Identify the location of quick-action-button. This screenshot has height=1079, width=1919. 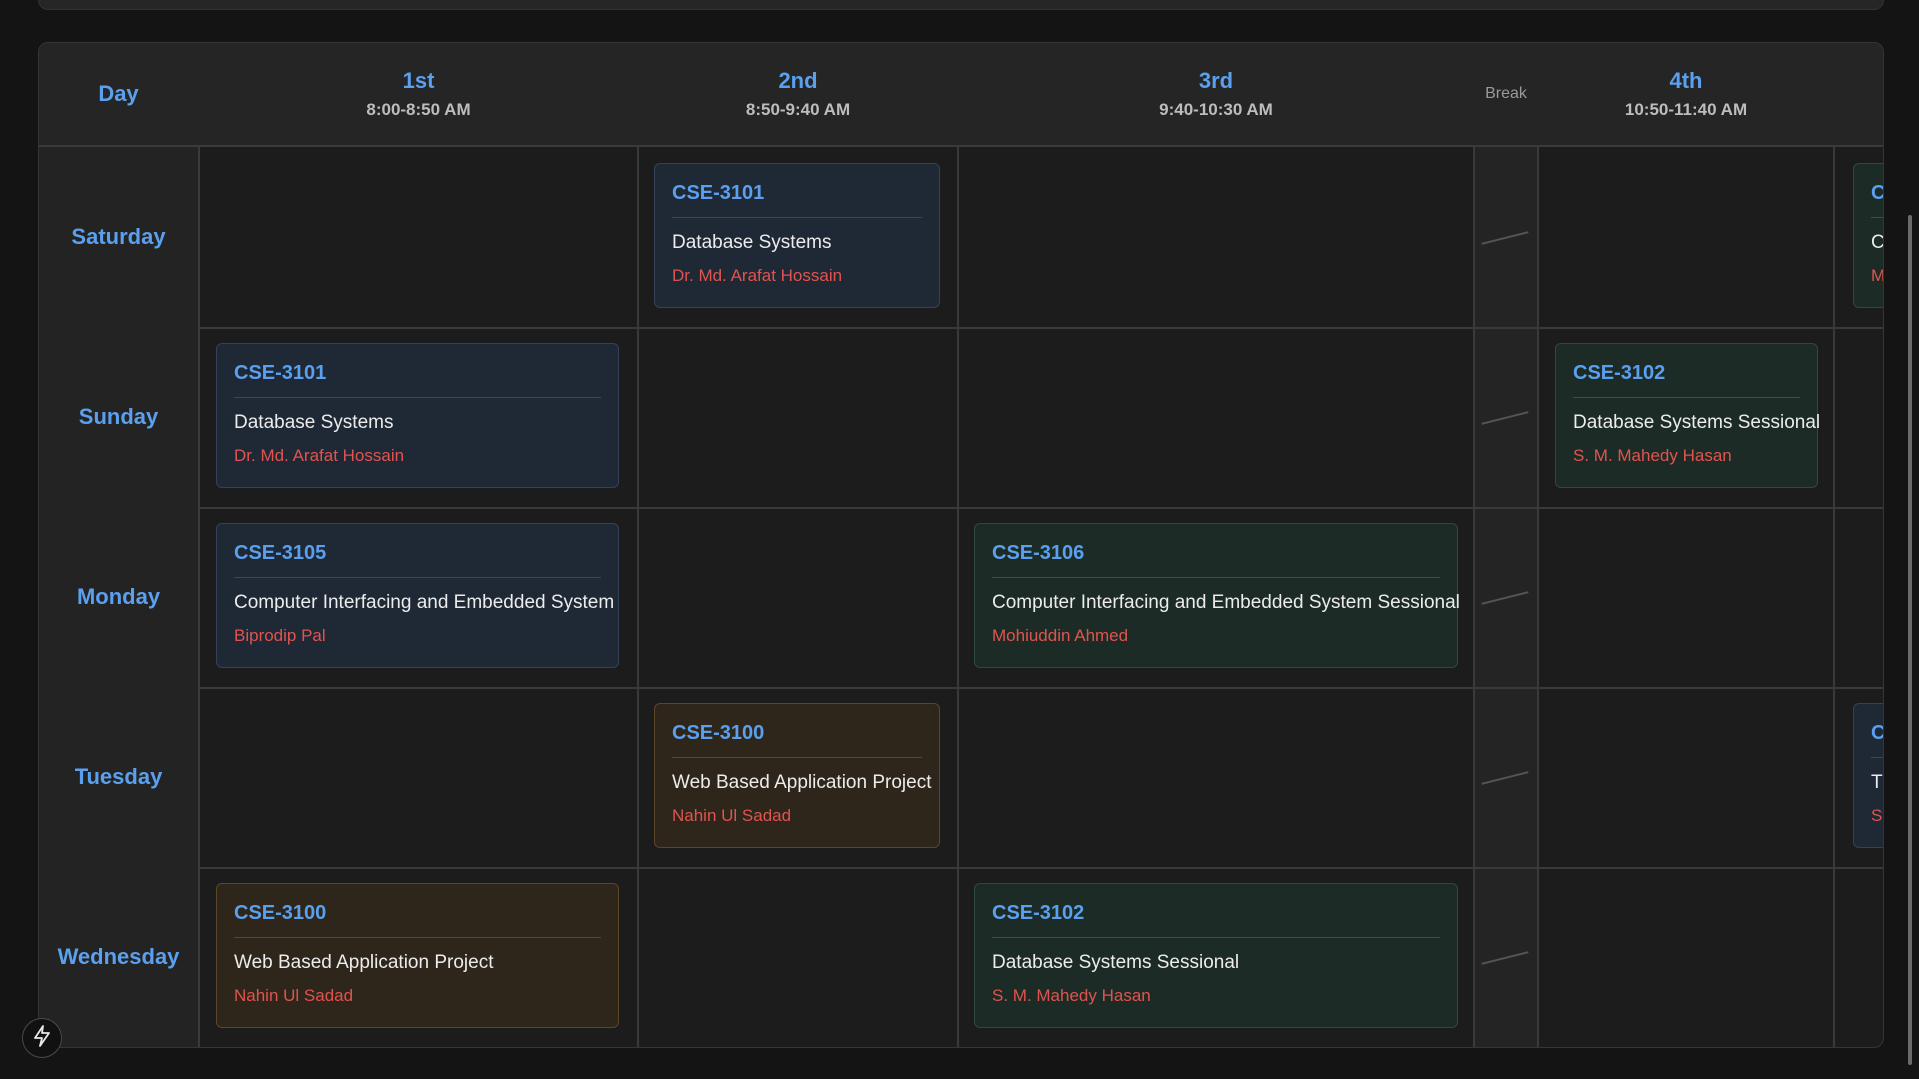
(42, 1038).